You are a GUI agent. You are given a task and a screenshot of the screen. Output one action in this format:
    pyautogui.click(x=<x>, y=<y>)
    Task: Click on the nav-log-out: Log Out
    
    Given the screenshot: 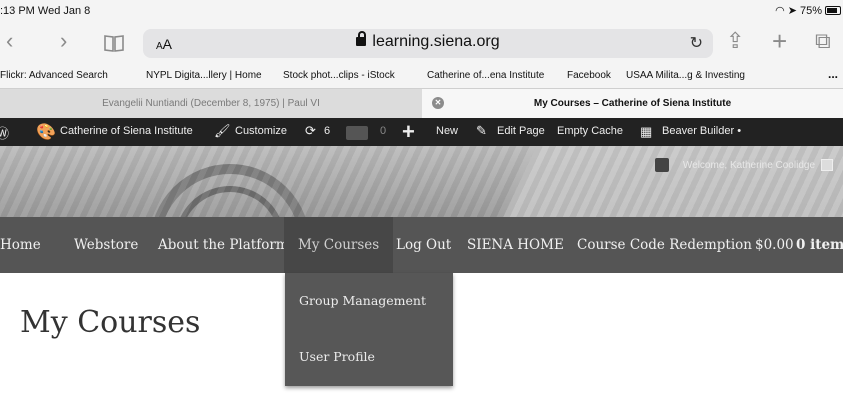 What is the action you would take?
    pyautogui.click(x=423, y=245)
    